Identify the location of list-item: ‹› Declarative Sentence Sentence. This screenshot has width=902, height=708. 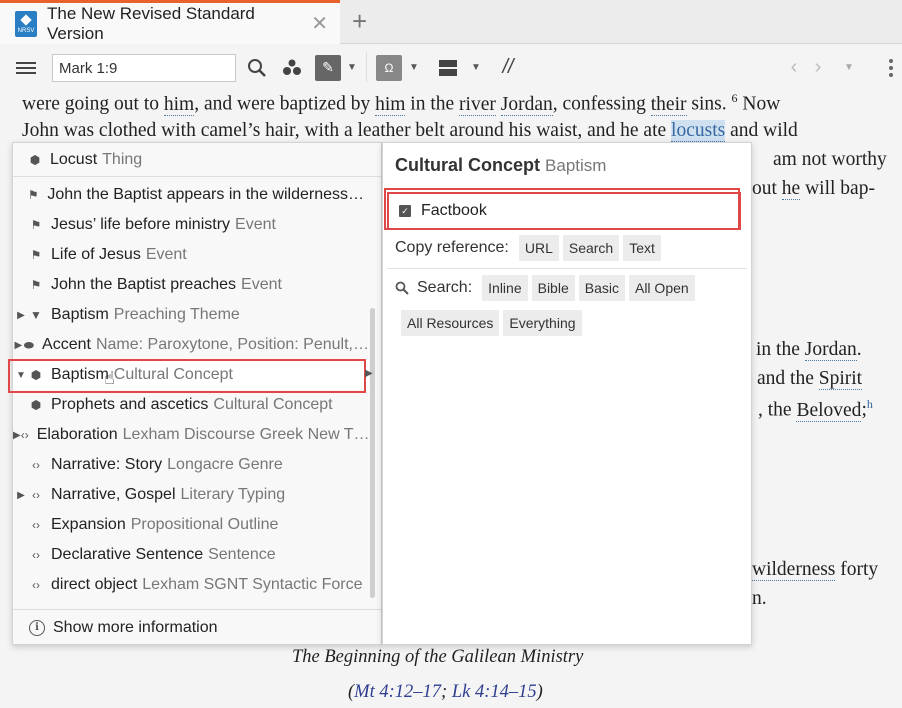
(191, 555).